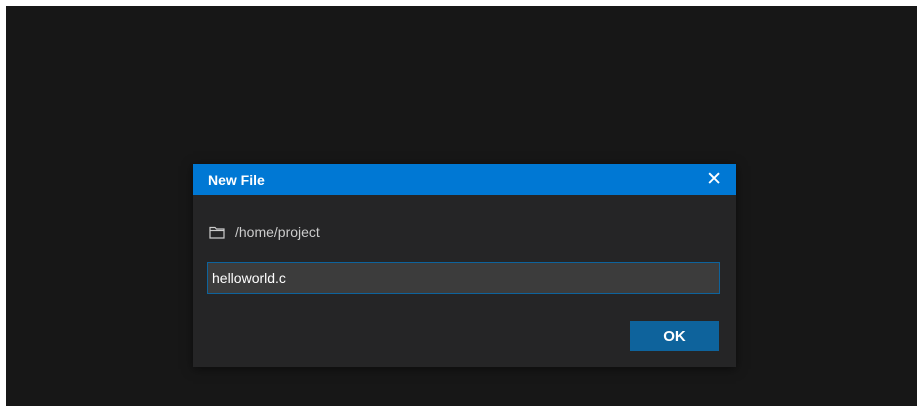 This screenshot has width=917, height=407. I want to click on dialog-titlebar: New File ✕, so click(464, 179).